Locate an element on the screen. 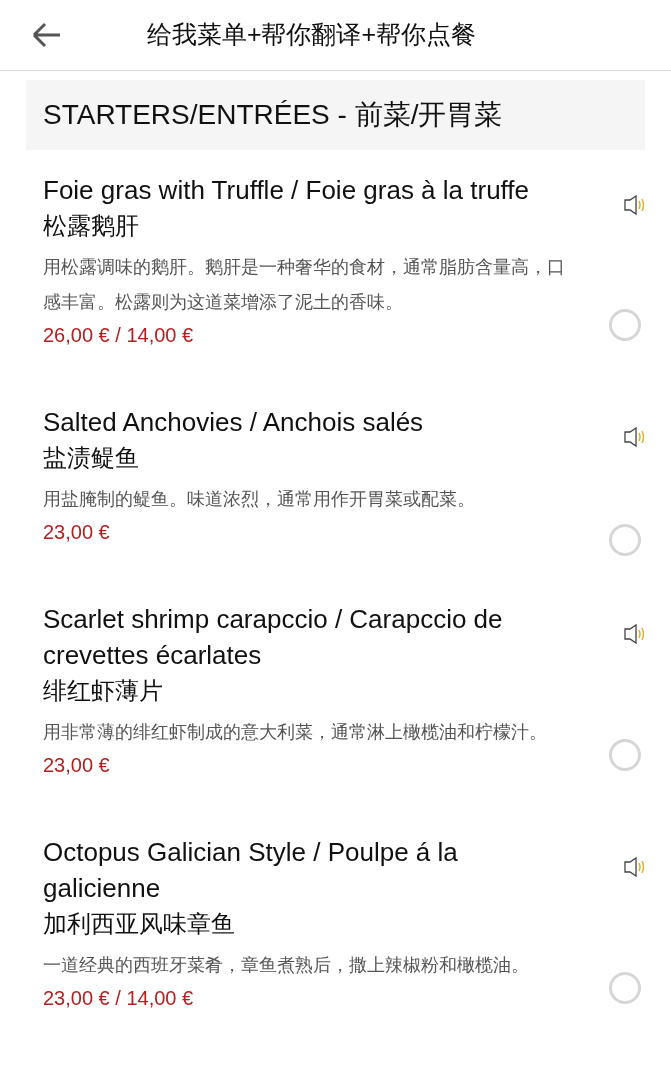 Image resolution: width=671 pixels, height=1079 pixels. back-icon is located at coordinates (47, 35).